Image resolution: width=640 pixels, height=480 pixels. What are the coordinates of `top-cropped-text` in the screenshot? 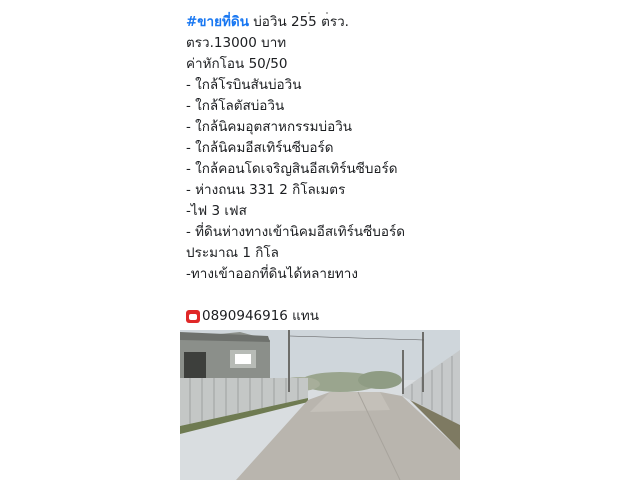 It's located at (320, 7).